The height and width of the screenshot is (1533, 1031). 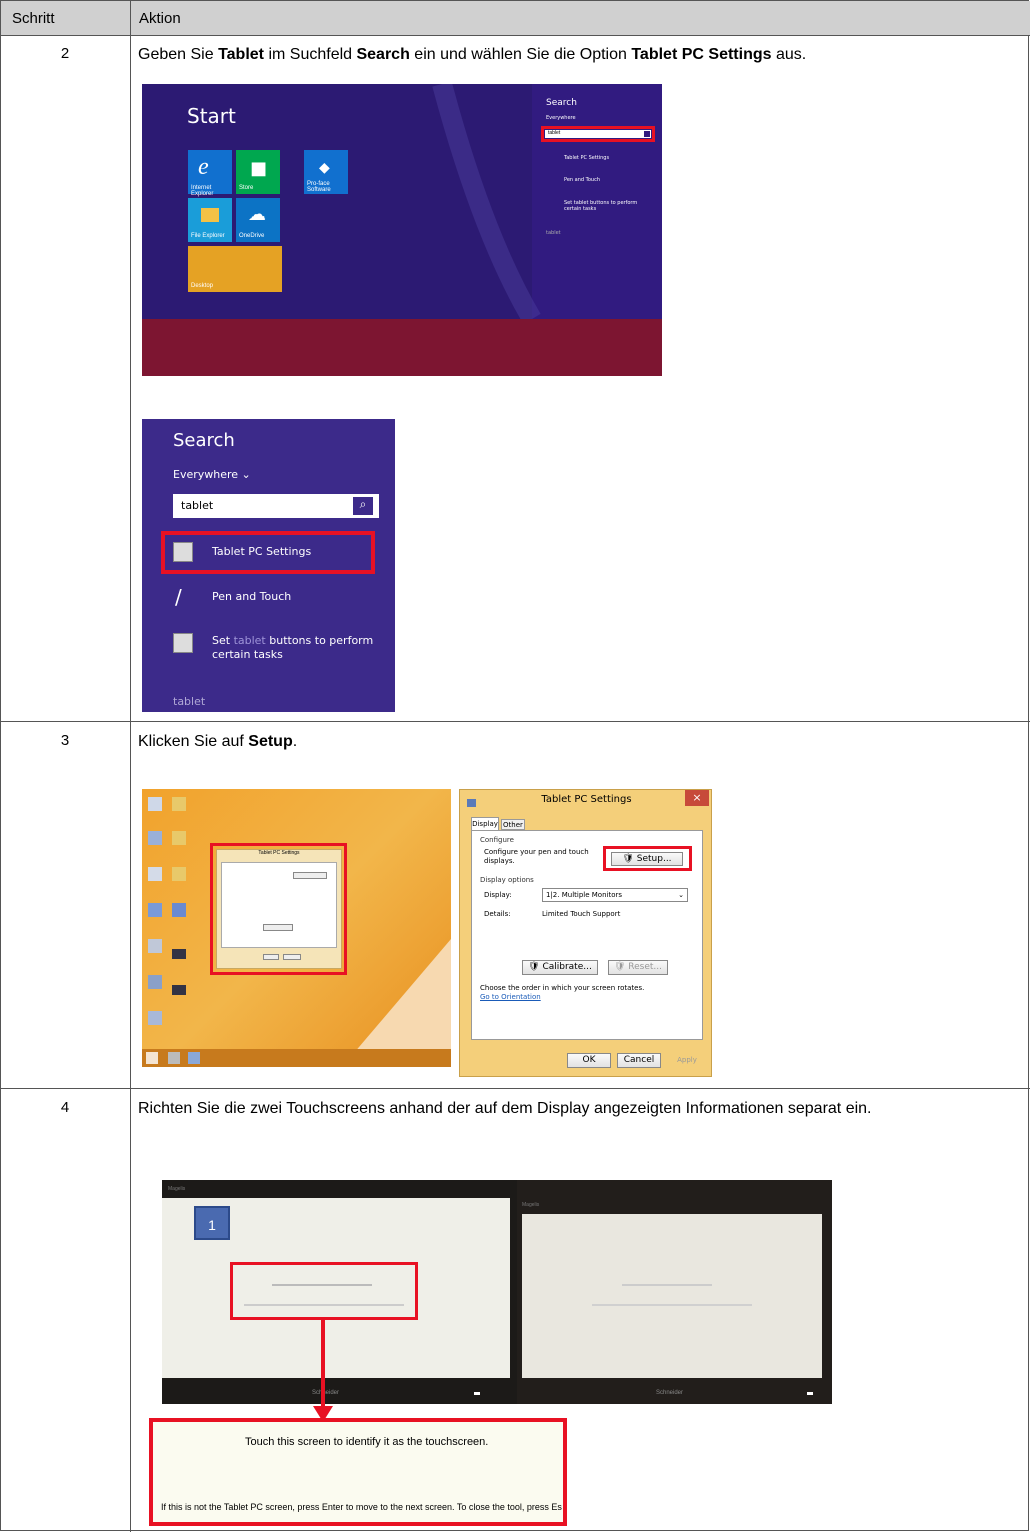 What do you see at coordinates (497, 914) in the screenshot?
I see `details-label: Details:` at bounding box center [497, 914].